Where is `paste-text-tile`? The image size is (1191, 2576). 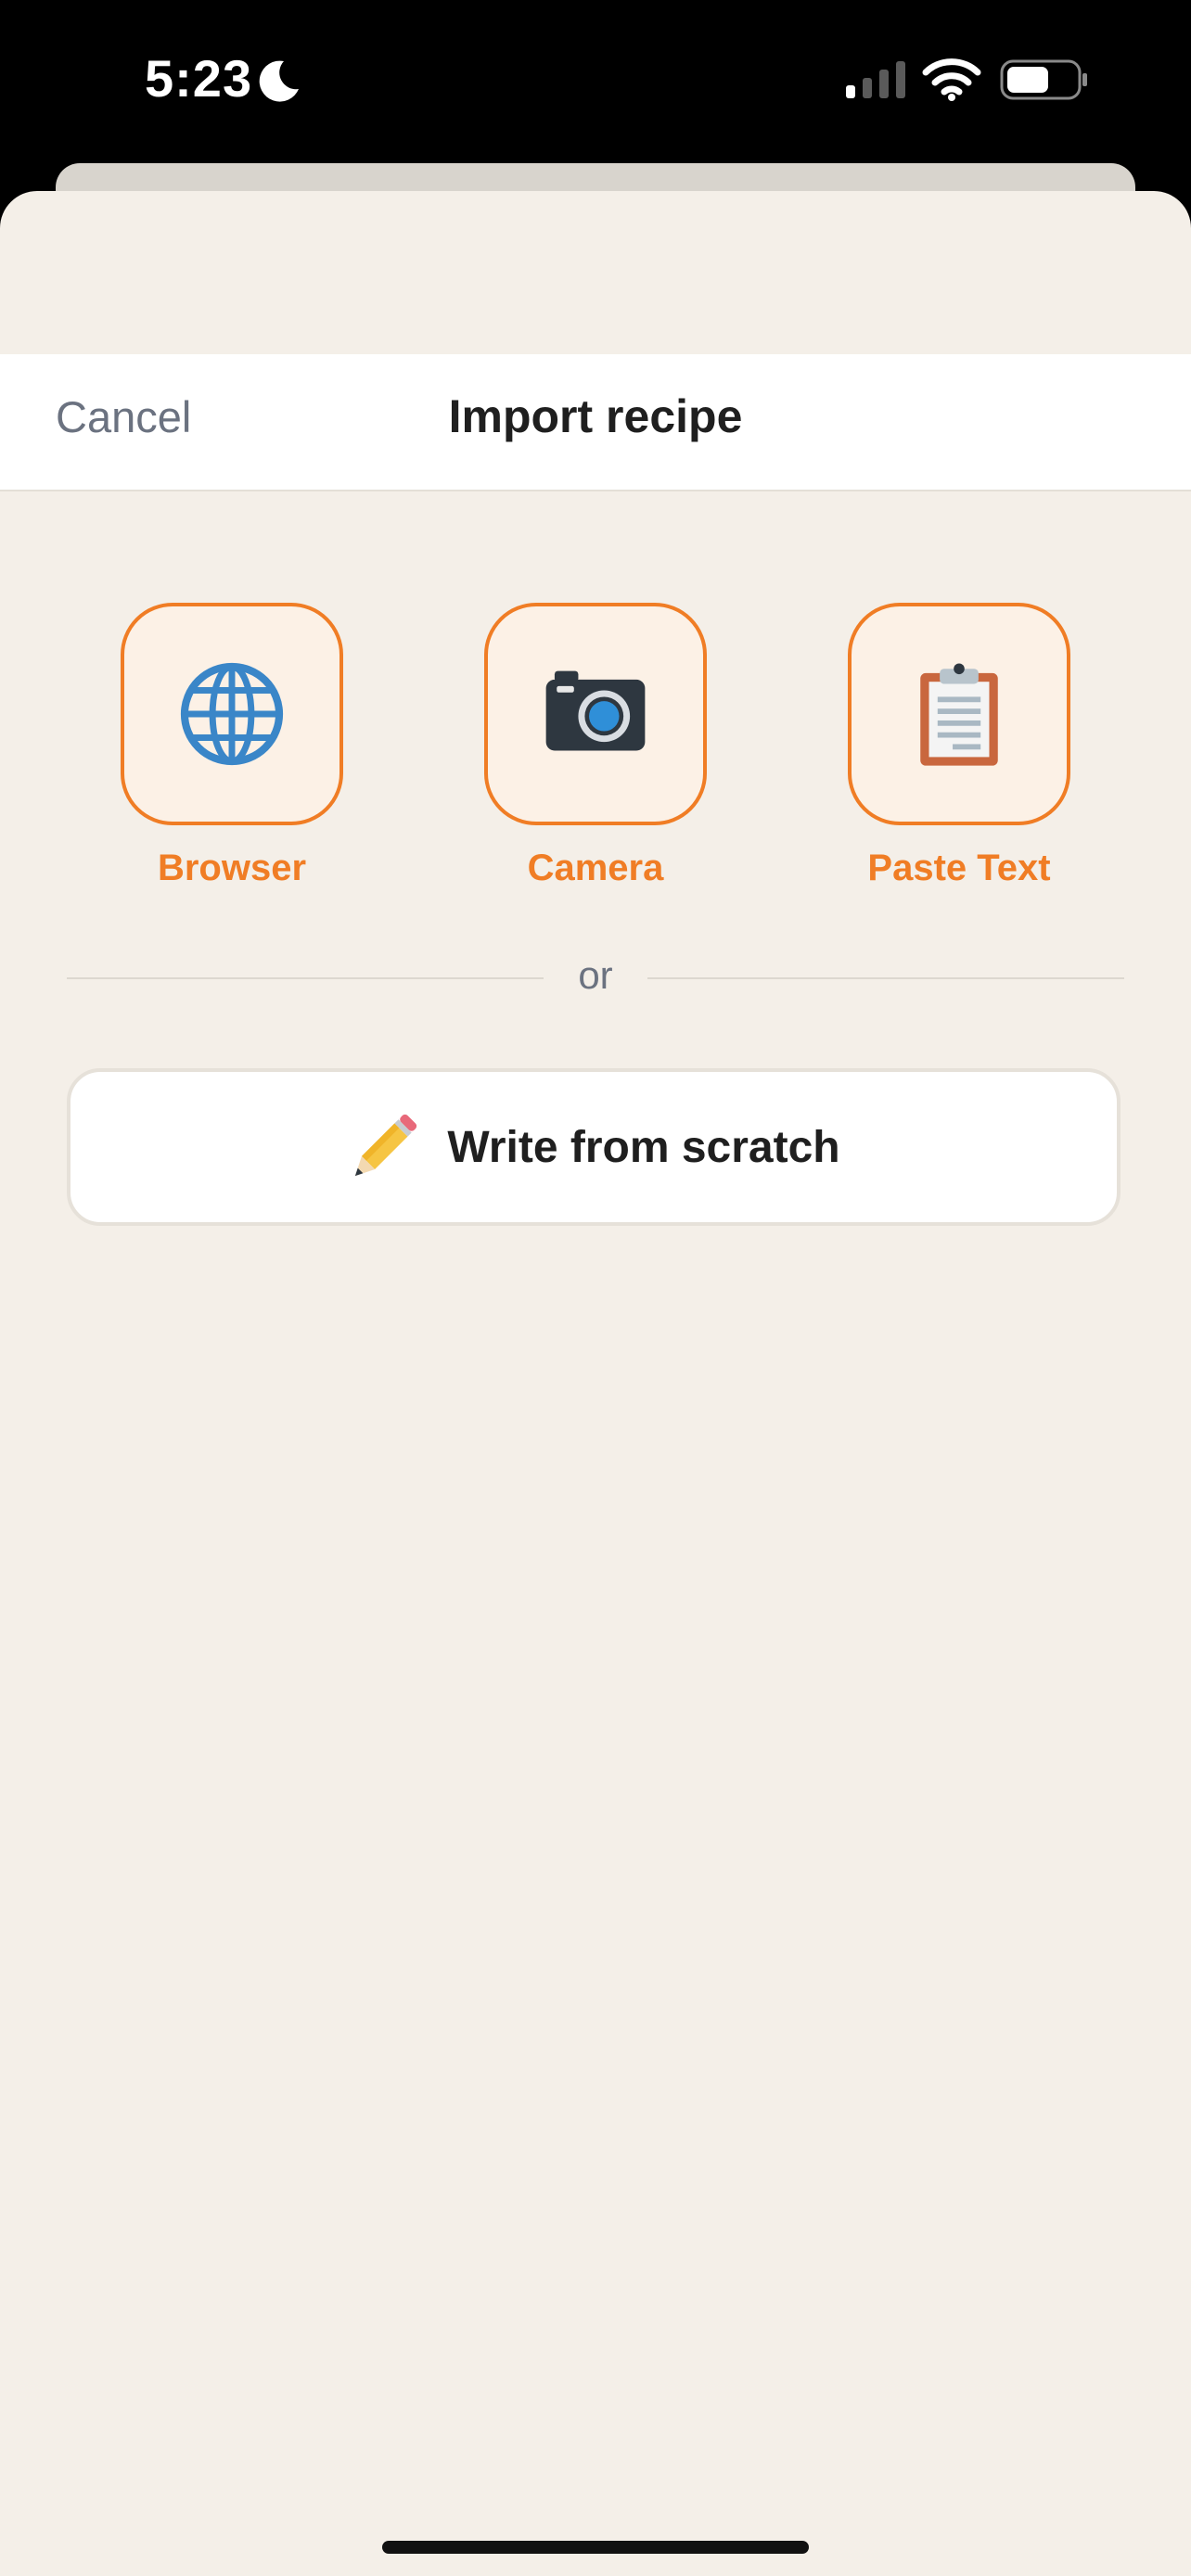
paste-text-tile is located at coordinates (959, 714).